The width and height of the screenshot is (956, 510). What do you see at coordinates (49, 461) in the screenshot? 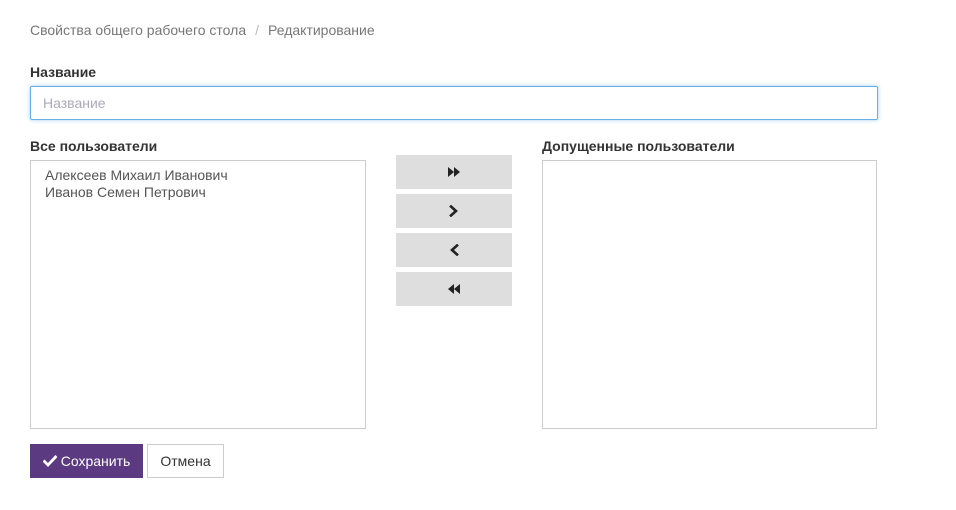
I see `check-icon` at bounding box center [49, 461].